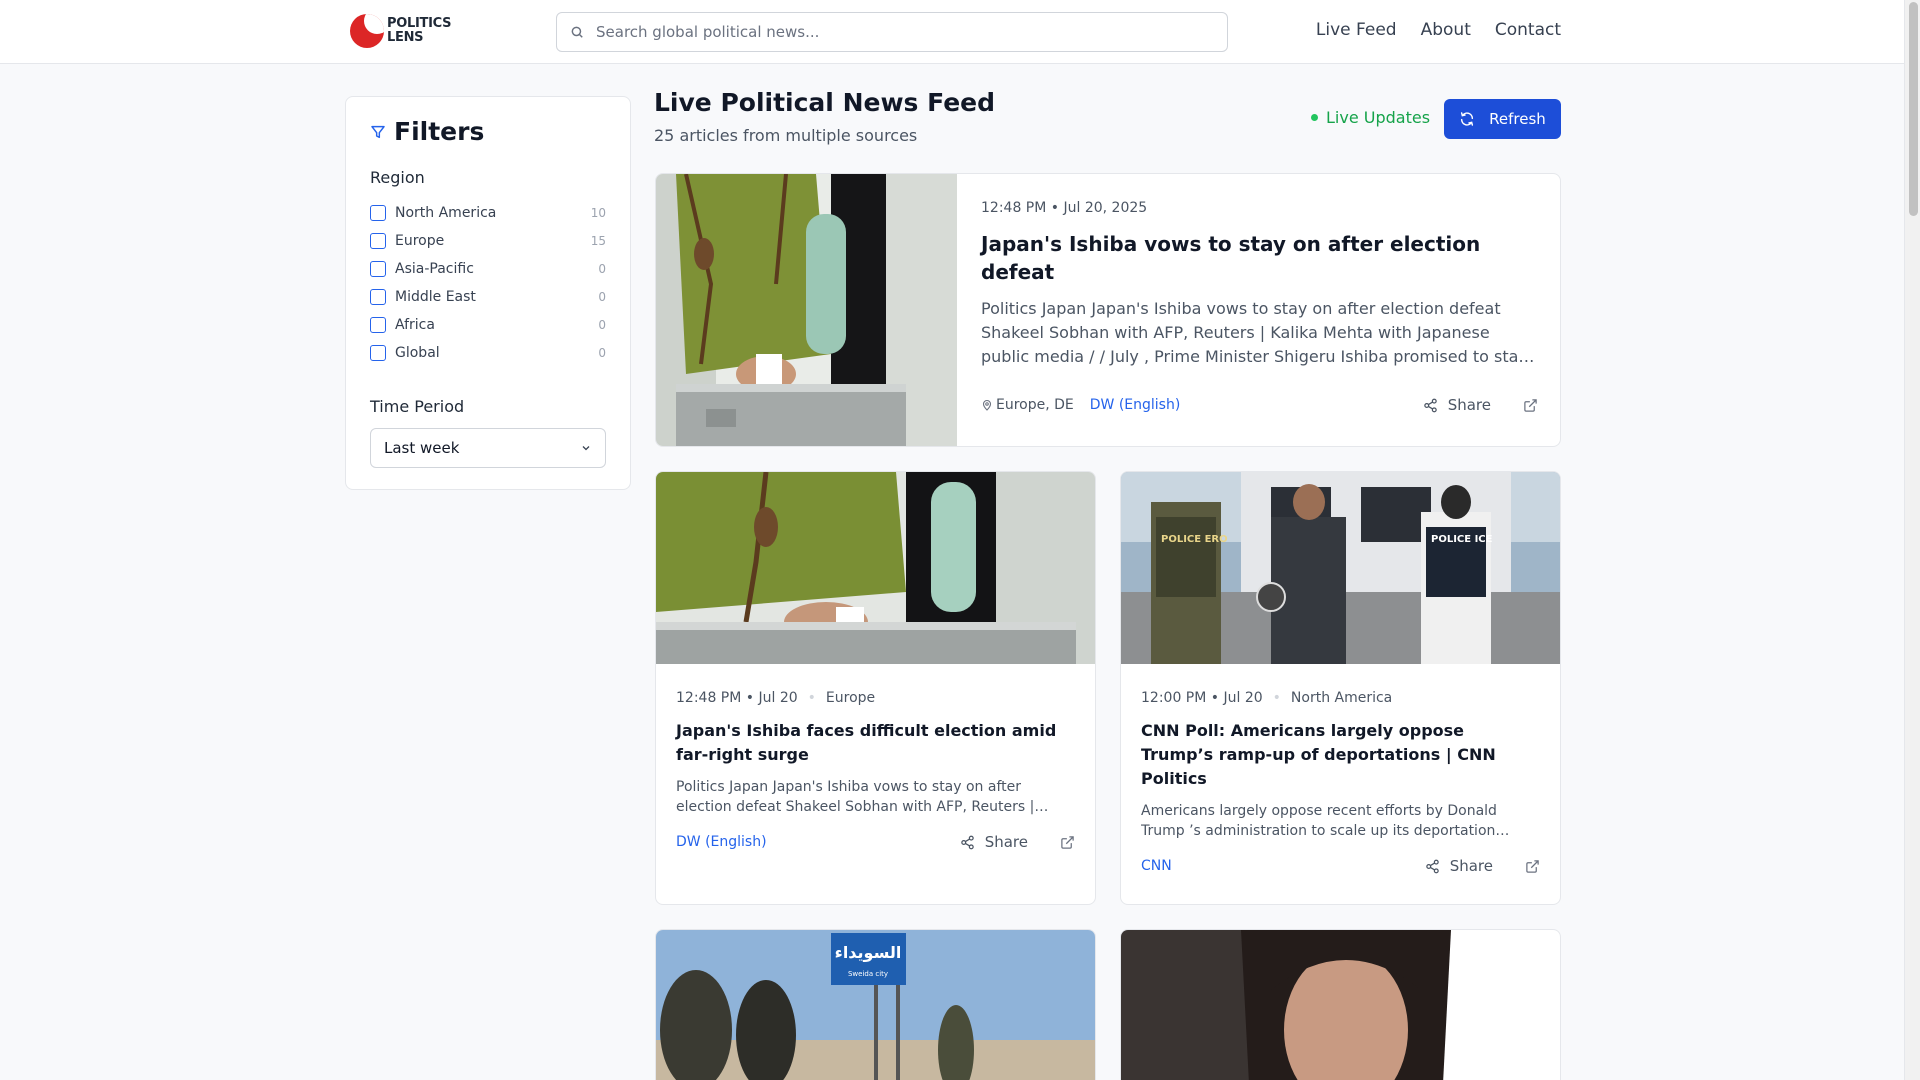 The width and height of the screenshot is (1920, 1080). What do you see at coordinates (1462, 539) in the screenshot?
I see `vest-text-right: POLICE ICE` at bounding box center [1462, 539].